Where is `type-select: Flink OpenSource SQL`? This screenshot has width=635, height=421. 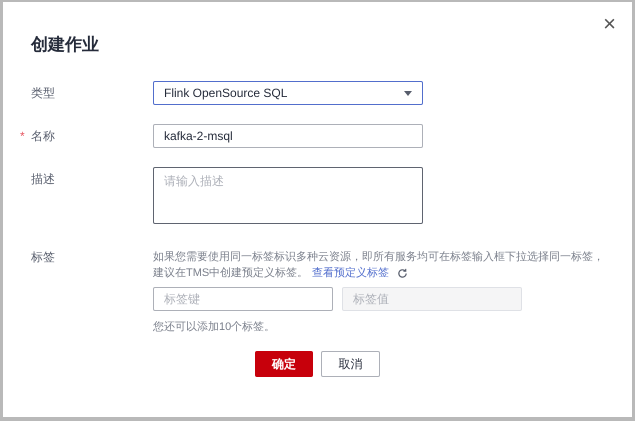
type-select: Flink OpenSource SQL is located at coordinates (288, 93).